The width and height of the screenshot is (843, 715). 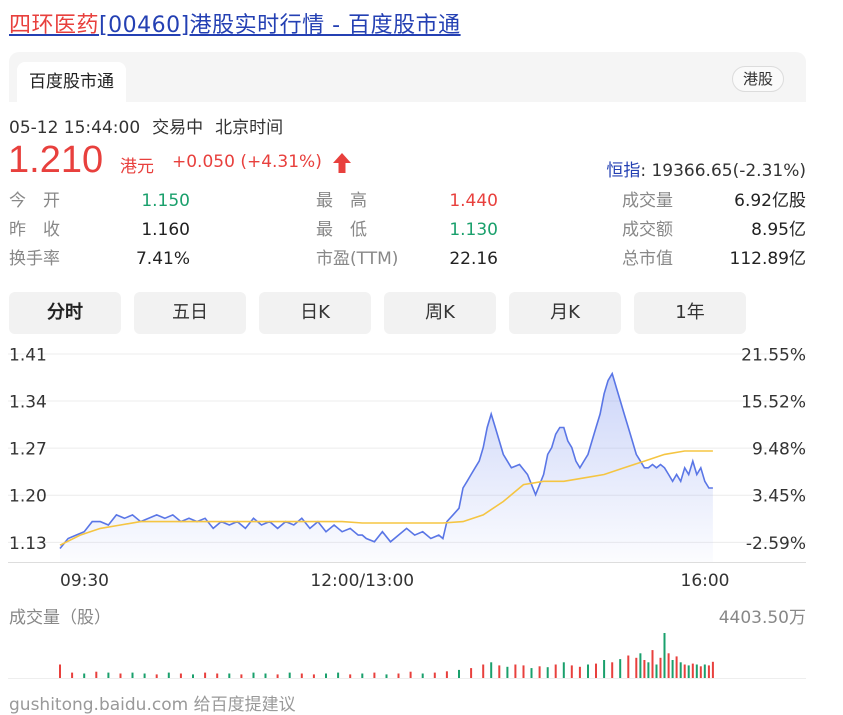 I want to click on volume-max-label: 4403.50万, so click(x=762, y=618).